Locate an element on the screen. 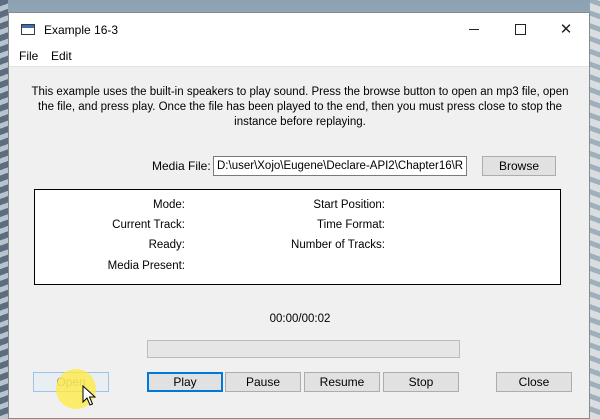 Image resolution: width=600 pixels, height=419 pixels. stop-button: Stop is located at coordinates (421, 382).